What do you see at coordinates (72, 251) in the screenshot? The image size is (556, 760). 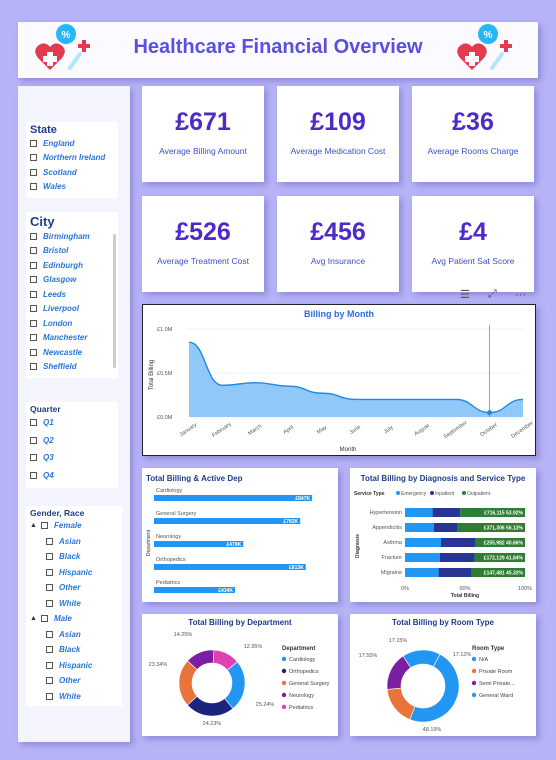 I see `city-option-bristol: Bristol` at bounding box center [72, 251].